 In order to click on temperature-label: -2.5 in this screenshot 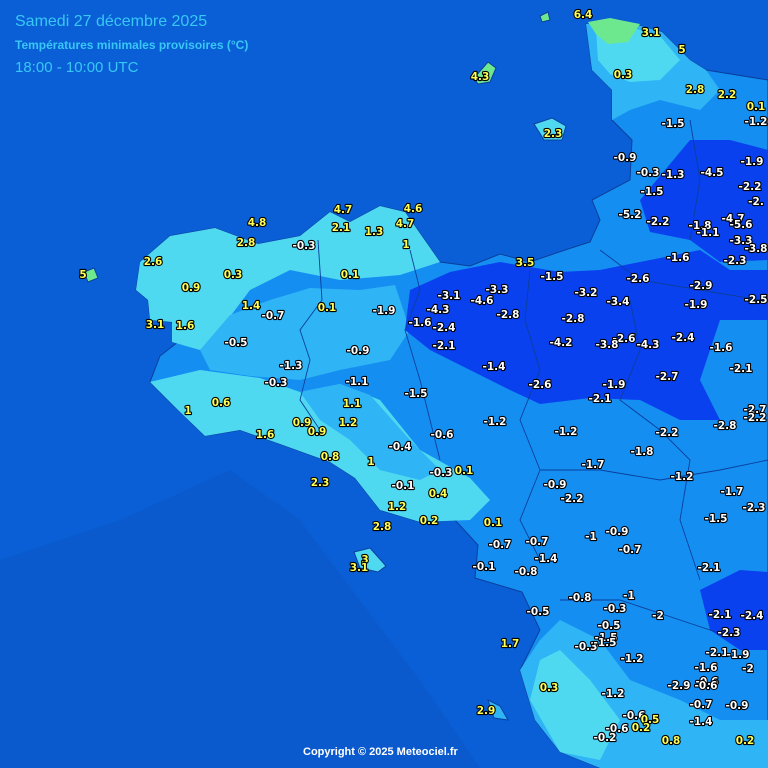, I will do `click(756, 300)`.